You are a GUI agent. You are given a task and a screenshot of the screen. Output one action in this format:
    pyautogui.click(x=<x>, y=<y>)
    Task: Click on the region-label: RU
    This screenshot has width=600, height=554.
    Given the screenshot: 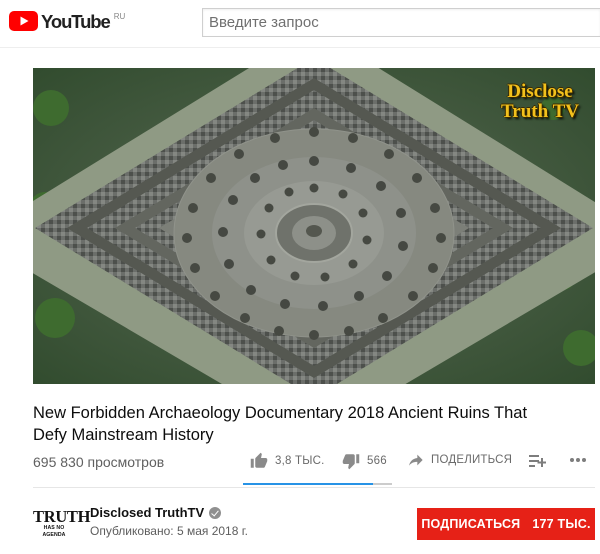 What is the action you would take?
    pyautogui.click(x=119, y=16)
    